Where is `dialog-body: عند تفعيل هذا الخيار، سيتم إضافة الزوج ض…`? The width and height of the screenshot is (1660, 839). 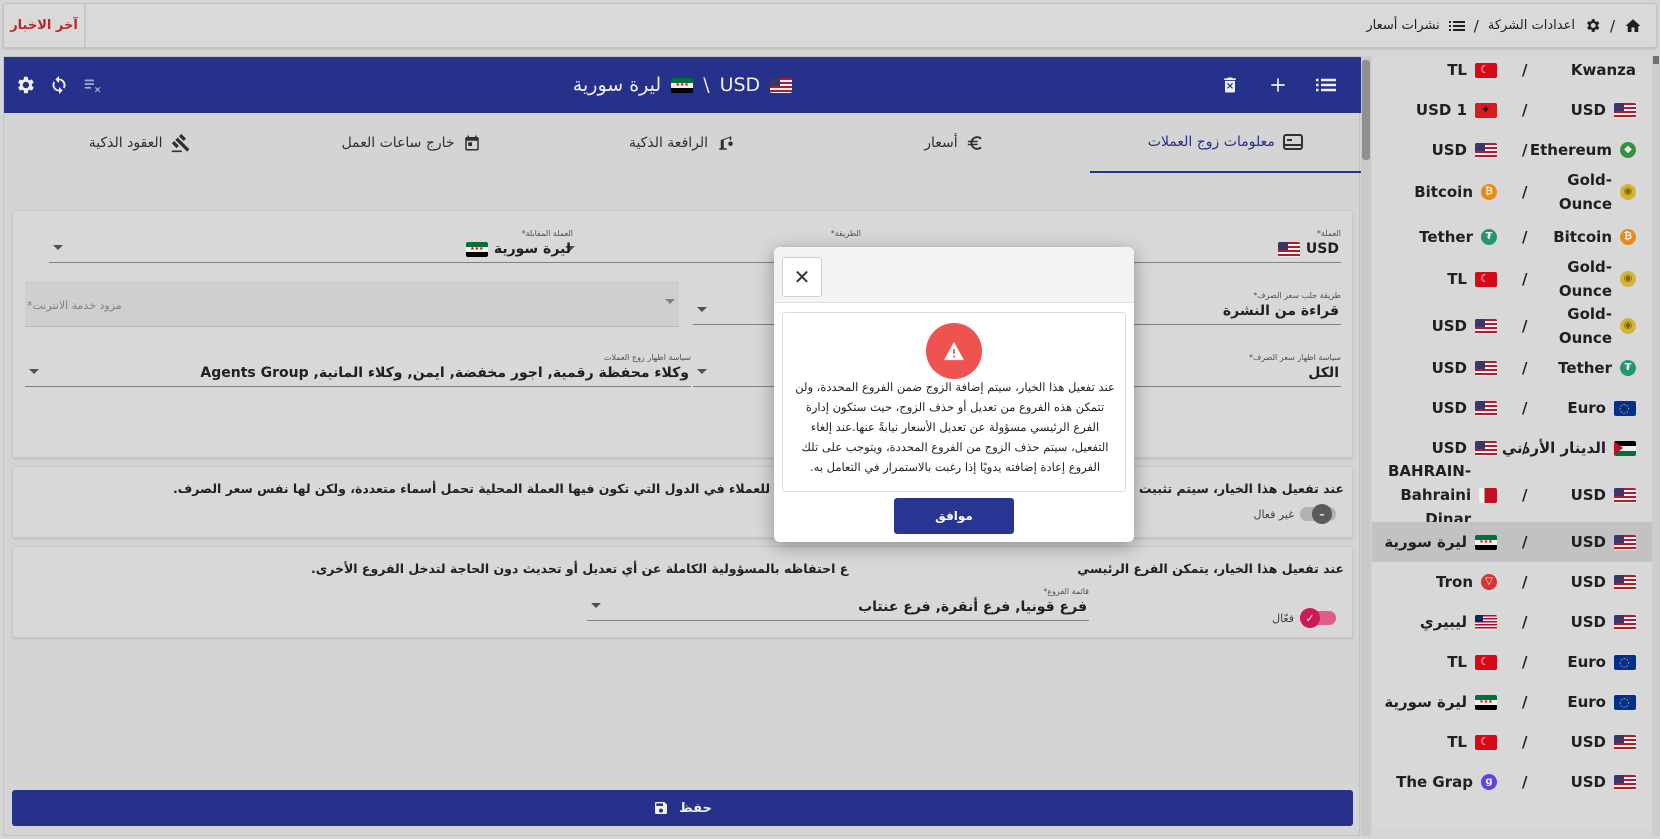
dialog-body: عند تفعيل هذا الخيار، سيتم إضافة الزوج ض… is located at coordinates (954, 402).